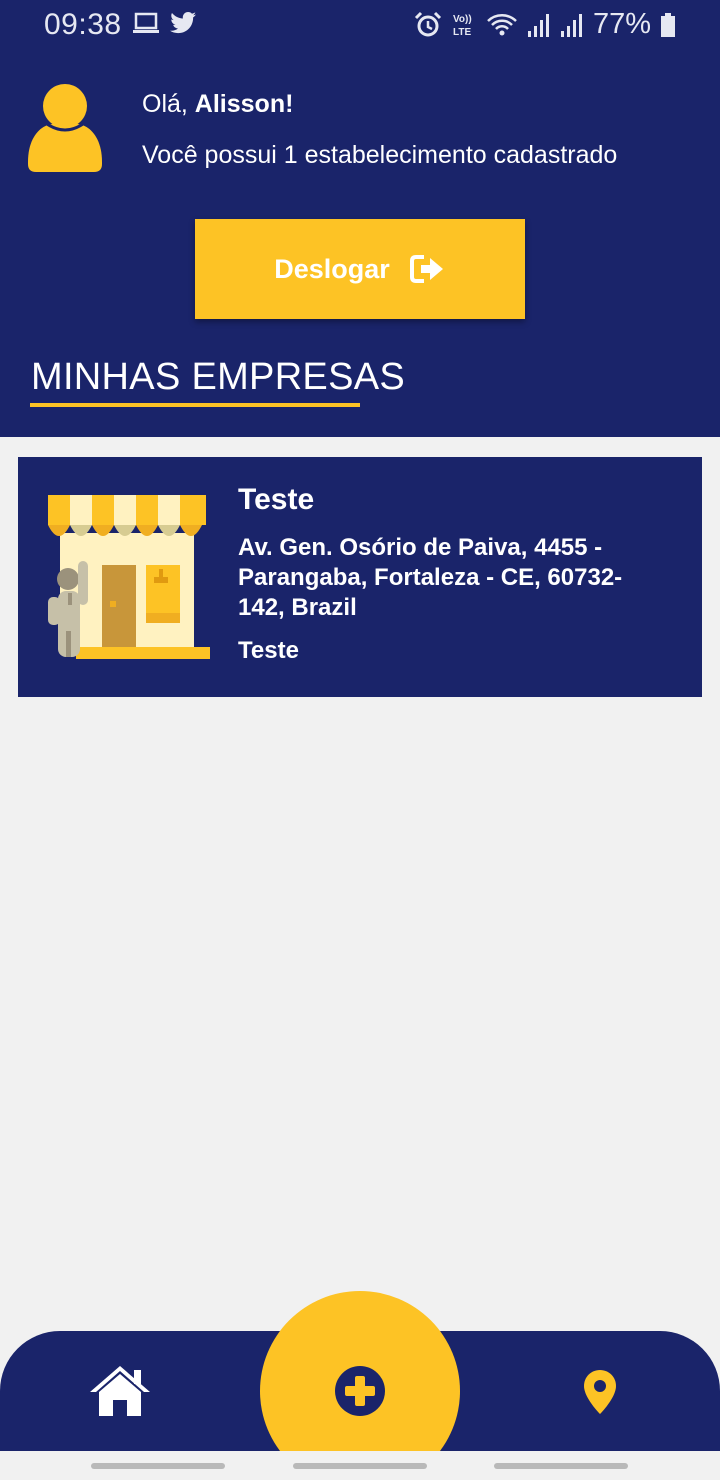  What do you see at coordinates (158, 1466) in the screenshot?
I see `recents-indicator` at bounding box center [158, 1466].